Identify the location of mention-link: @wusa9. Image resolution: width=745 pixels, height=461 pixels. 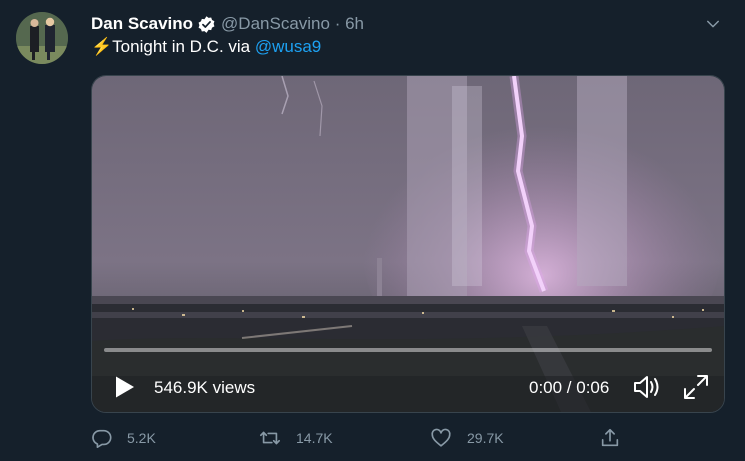
(288, 47).